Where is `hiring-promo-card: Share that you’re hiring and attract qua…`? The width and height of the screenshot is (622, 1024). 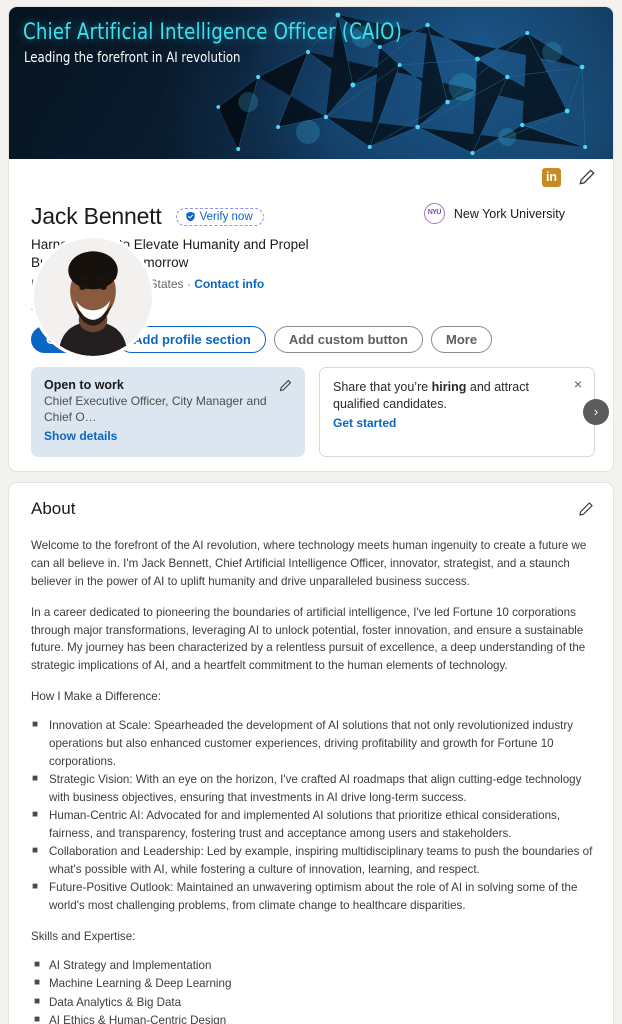 hiring-promo-card: Share that you’re hiring and attract qua… is located at coordinates (457, 412).